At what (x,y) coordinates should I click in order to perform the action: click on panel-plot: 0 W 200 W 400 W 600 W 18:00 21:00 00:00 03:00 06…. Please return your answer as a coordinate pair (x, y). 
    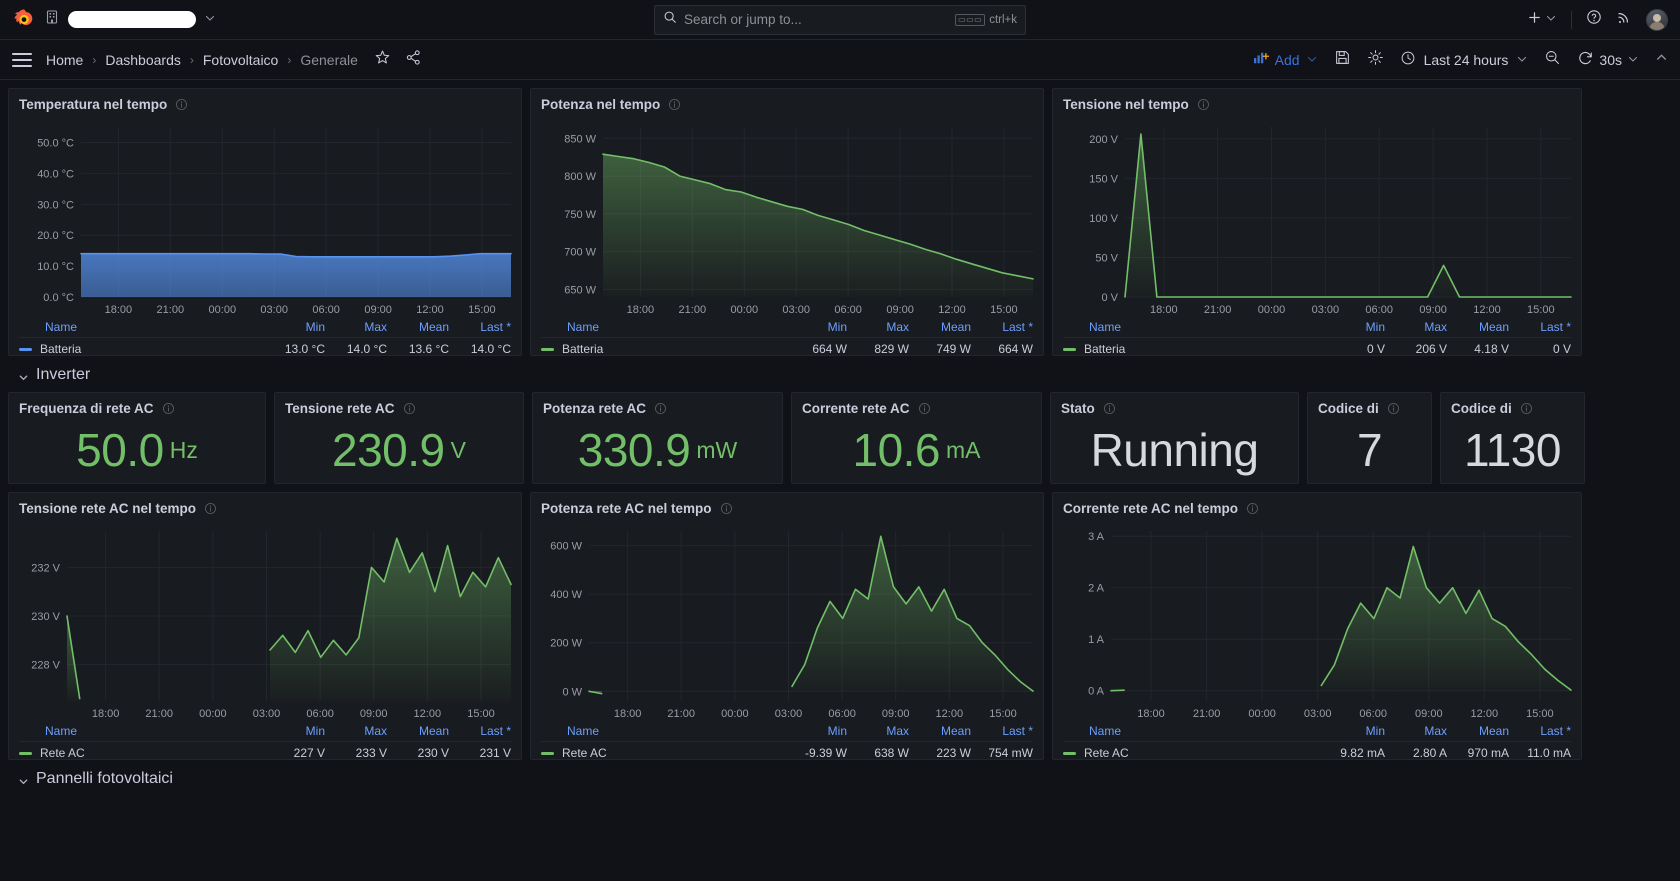
    Looking at the image, I should click on (787, 623).